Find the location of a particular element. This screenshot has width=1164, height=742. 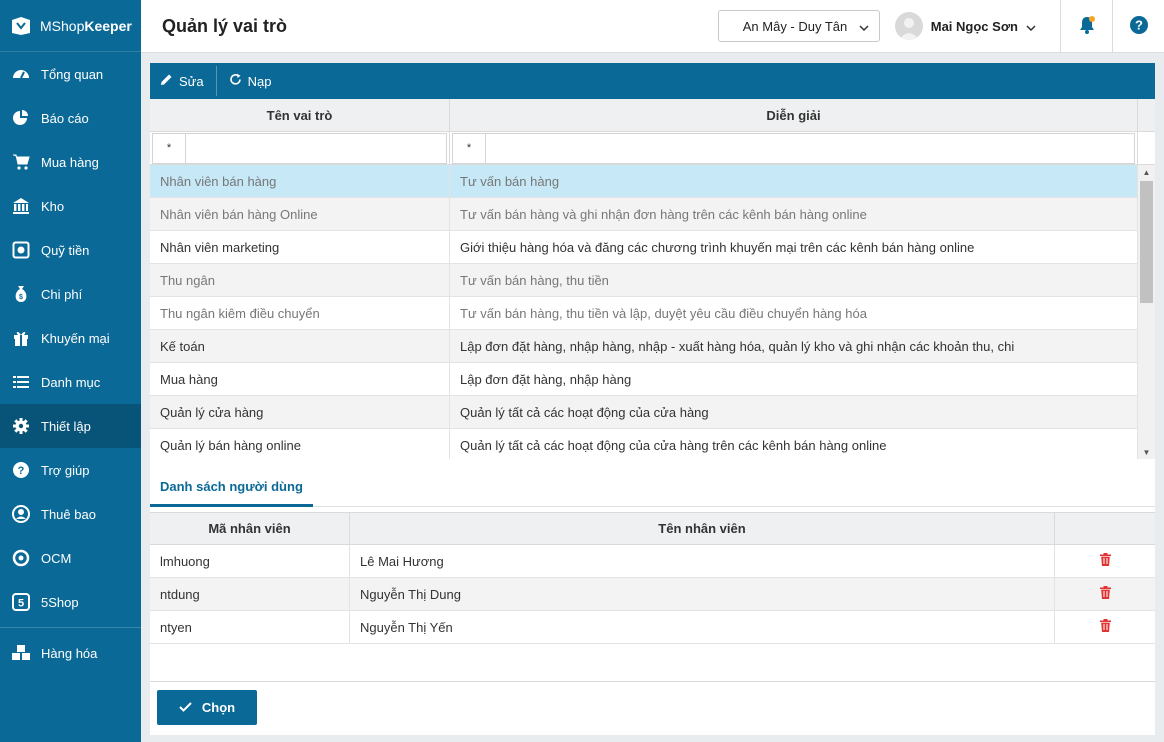

employee-name-cell: Nguyễn Thị Dung is located at coordinates (702, 594).